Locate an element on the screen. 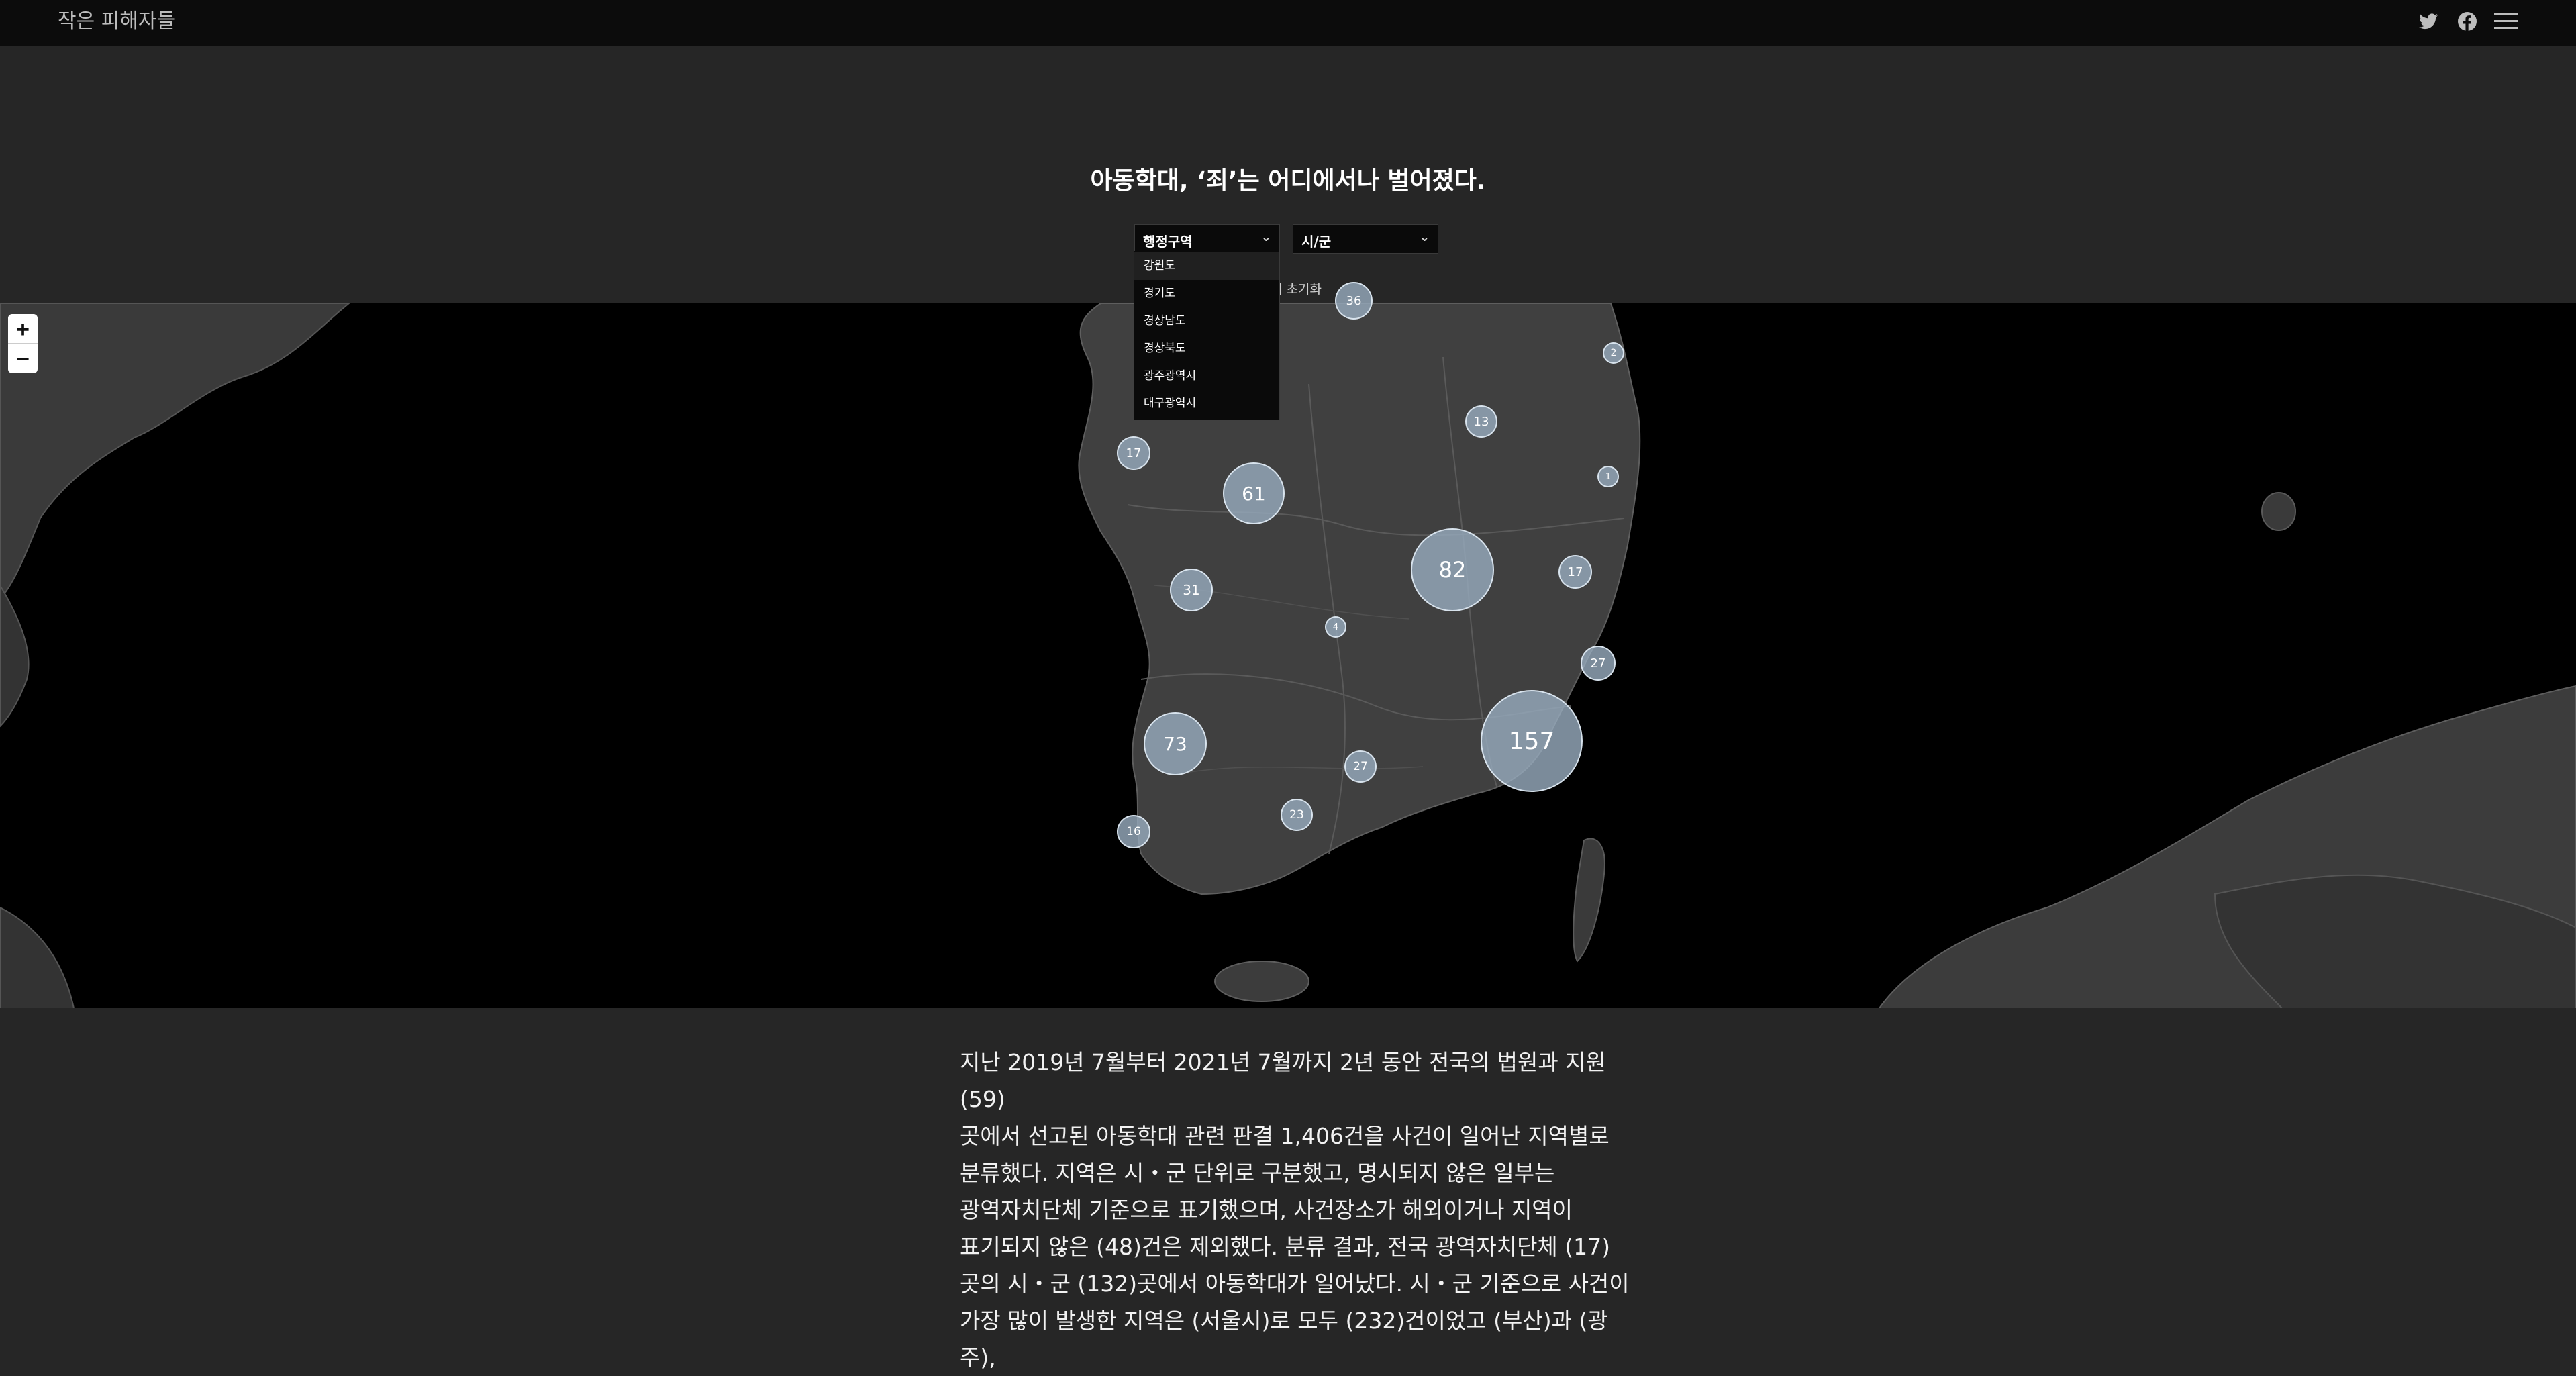 The image size is (2576, 1376). article-line: 곳의 시・군 (132)곳에서 아동학대가 일어났다. 시・군 기준으로 사건이 is located at coordinates (1295, 1284).